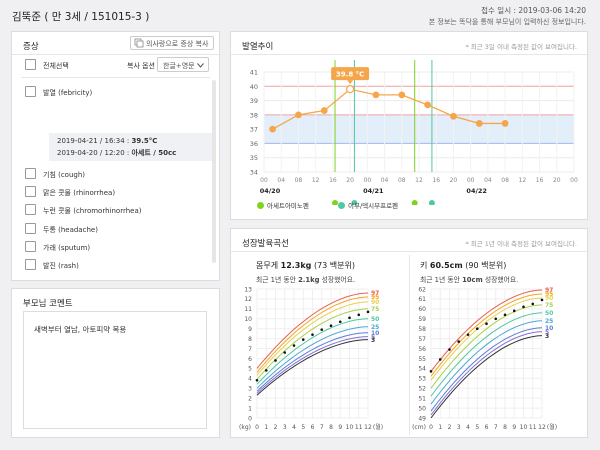  Describe the element at coordinates (254, 173) in the screenshot. I see `y-tick-label: 34` at that location.